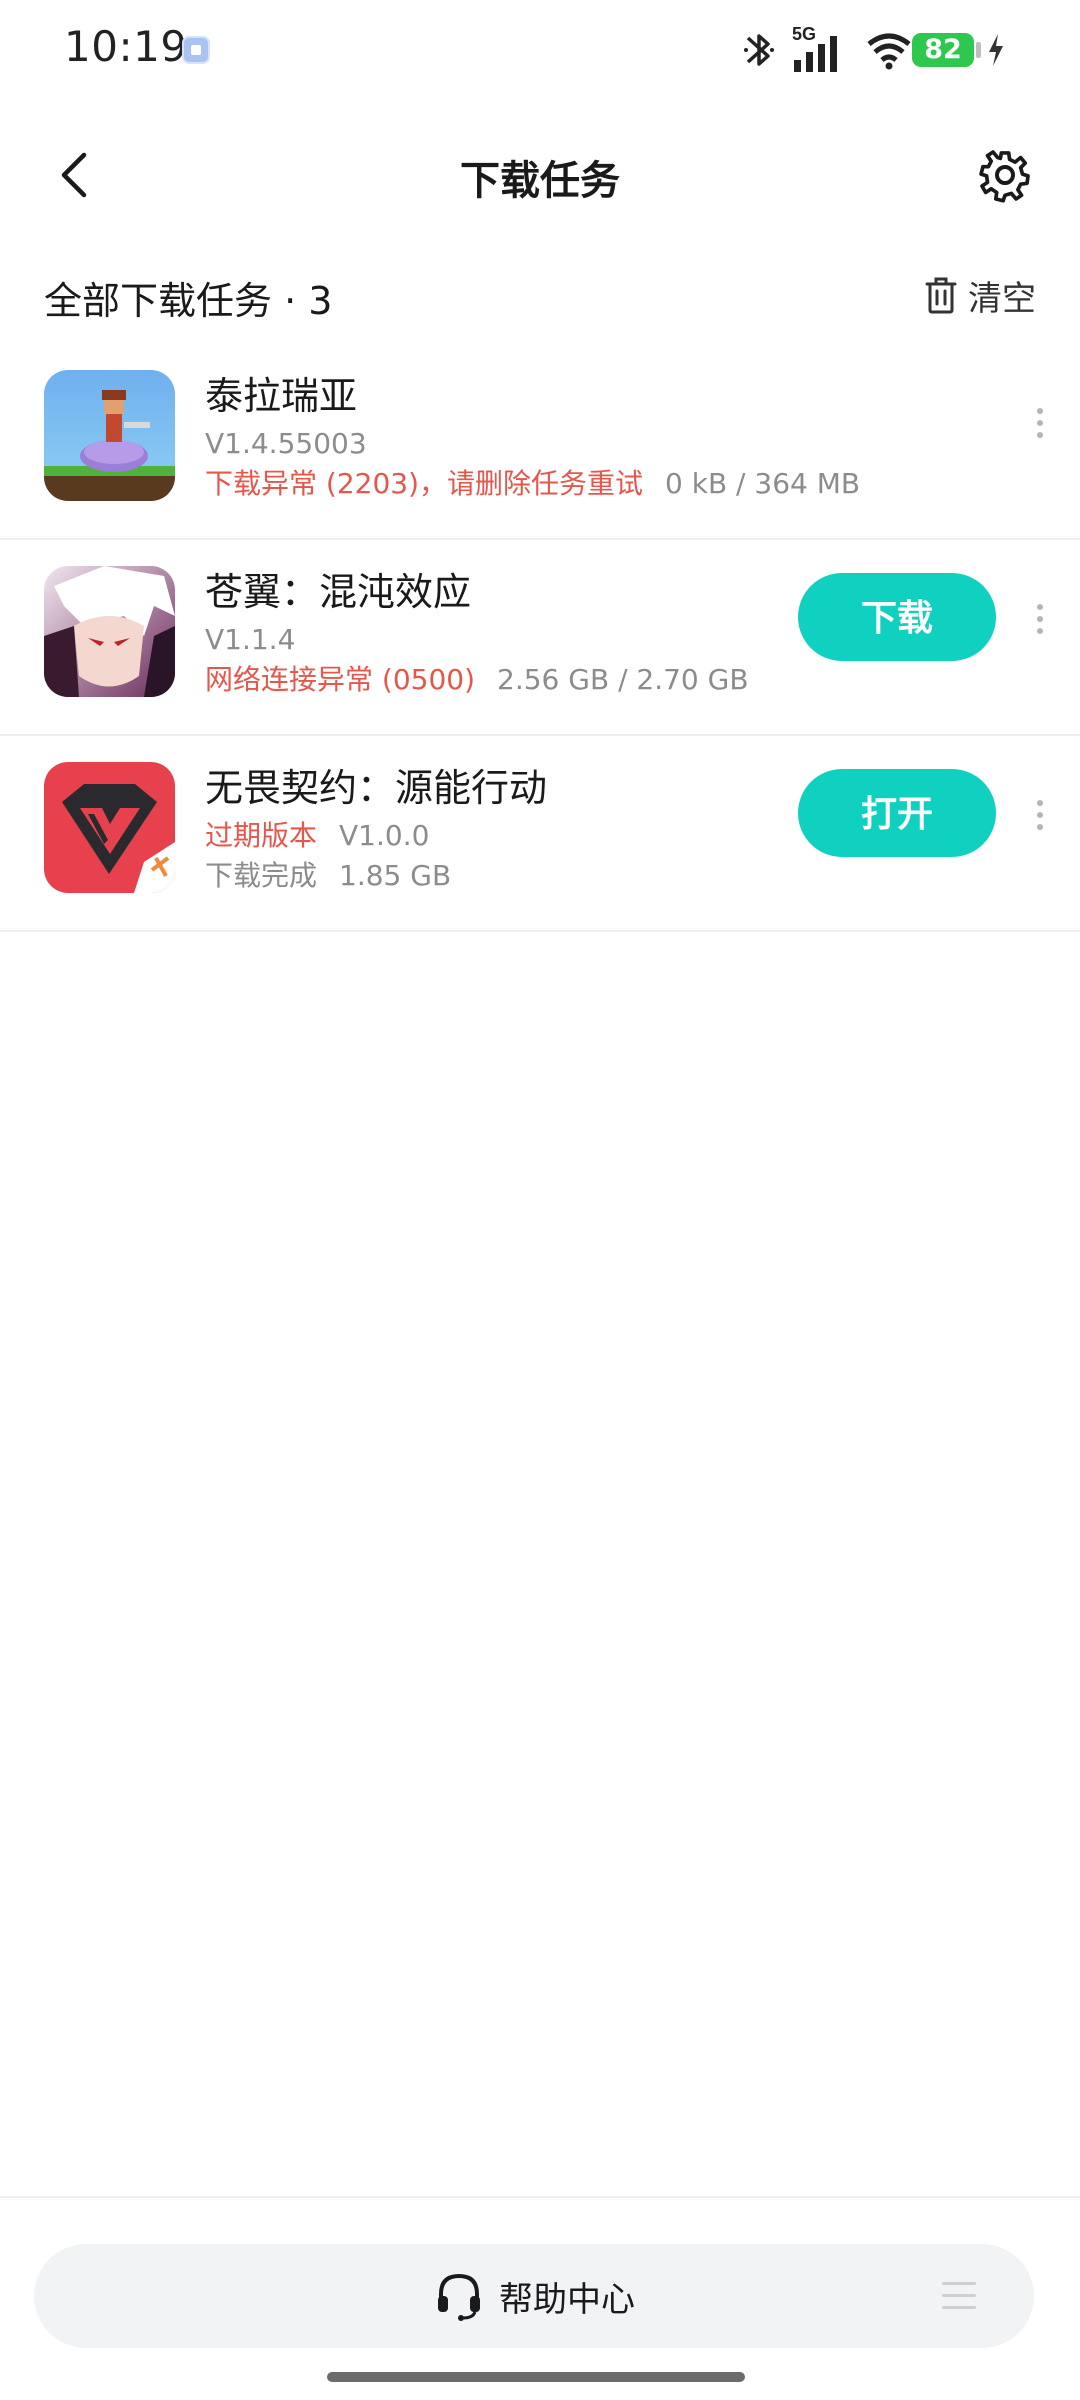 Image resolution: width=1080 pixels, height=2400 pixels. I want to click on clear-label: 清空, so click(1002, 298).